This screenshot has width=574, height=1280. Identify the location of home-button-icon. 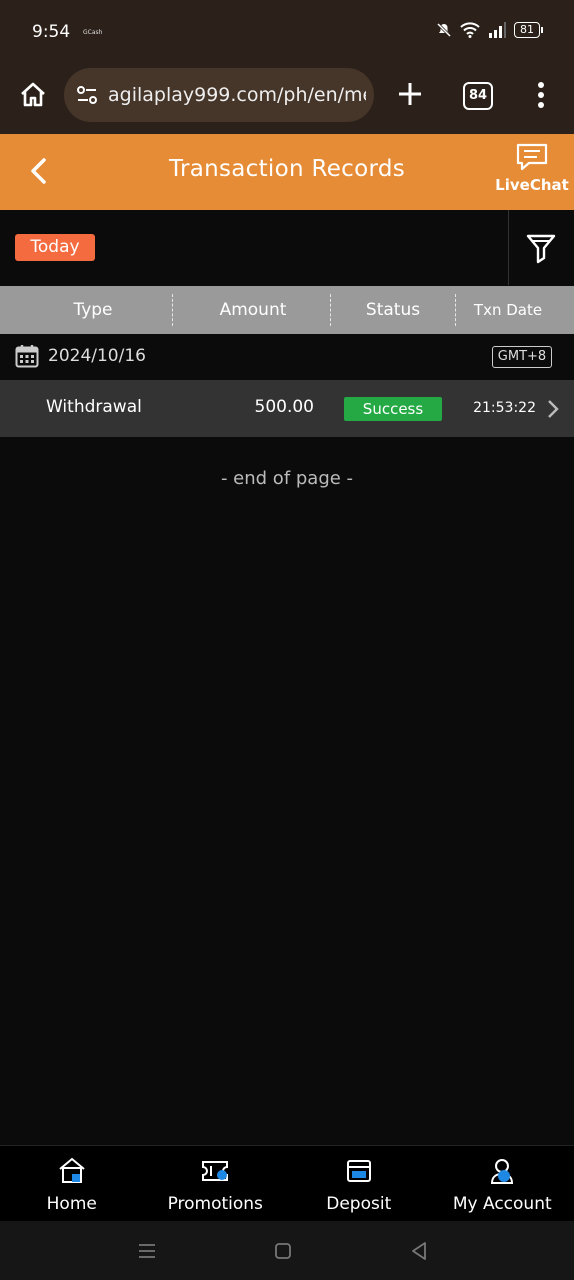
(283, 1251).